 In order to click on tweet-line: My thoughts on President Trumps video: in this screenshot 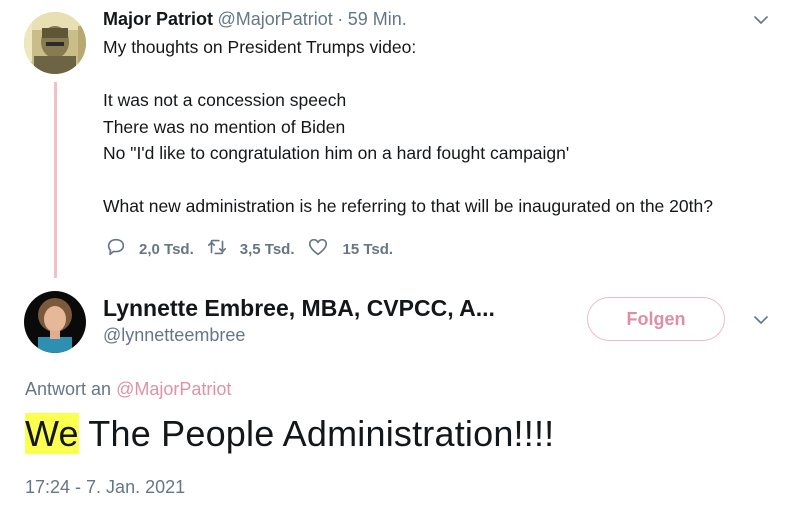, I will do `click(260, 47)`.